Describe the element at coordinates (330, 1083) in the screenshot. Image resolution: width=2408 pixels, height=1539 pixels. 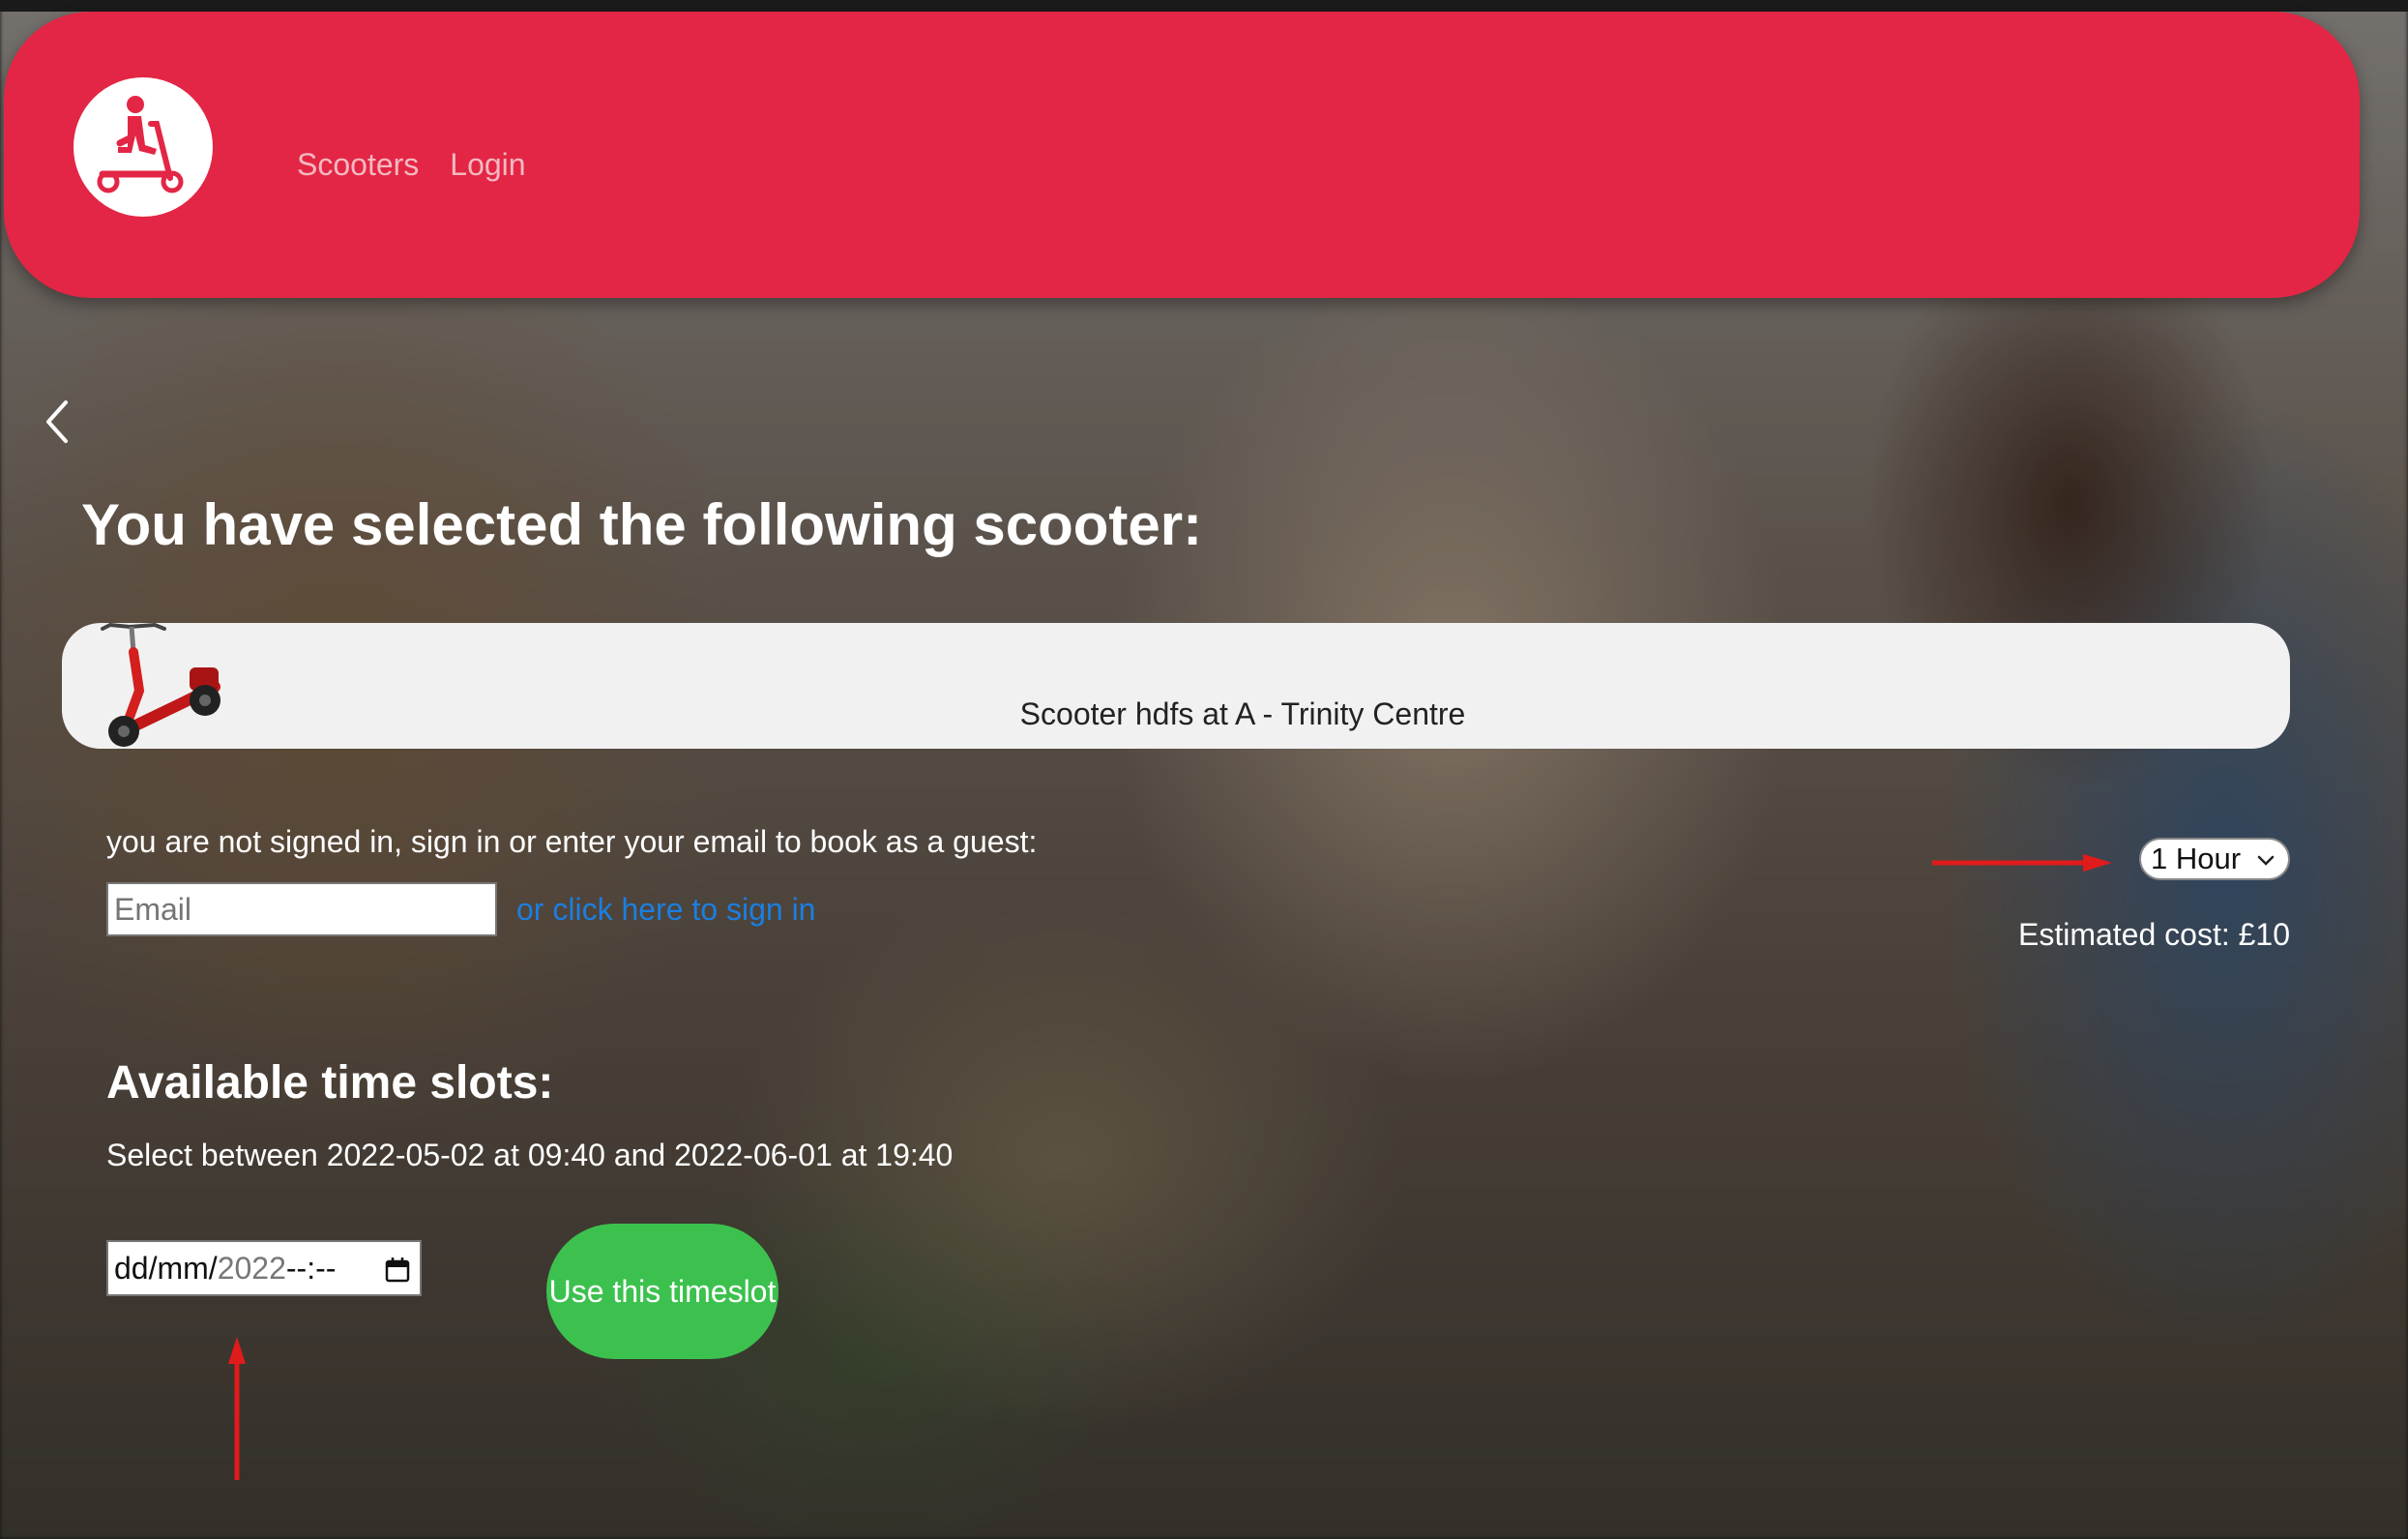
I see `time-slots-title: Available time slots:` at that location.